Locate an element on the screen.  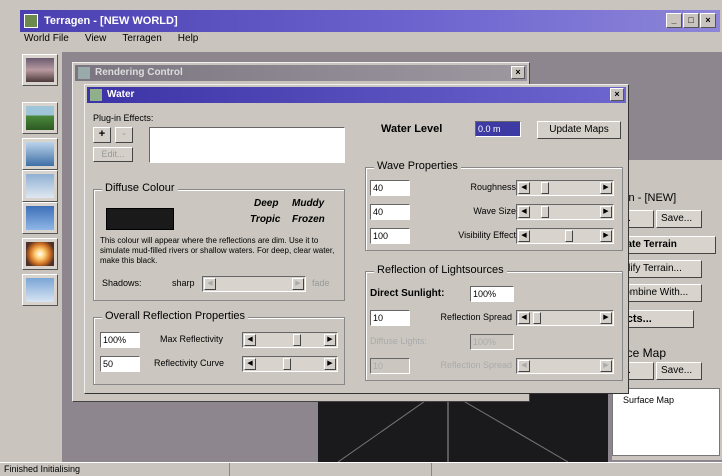
maximize-button: □ is located at coordinates (691, 20).